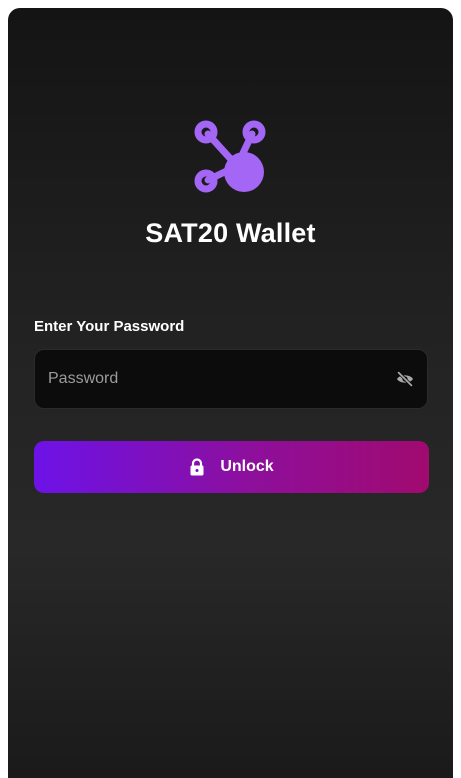 This screenshot has height=778, width=461. Describe the element at coordinates (205, 379) in the screenshot. I see `password-input` at that location.